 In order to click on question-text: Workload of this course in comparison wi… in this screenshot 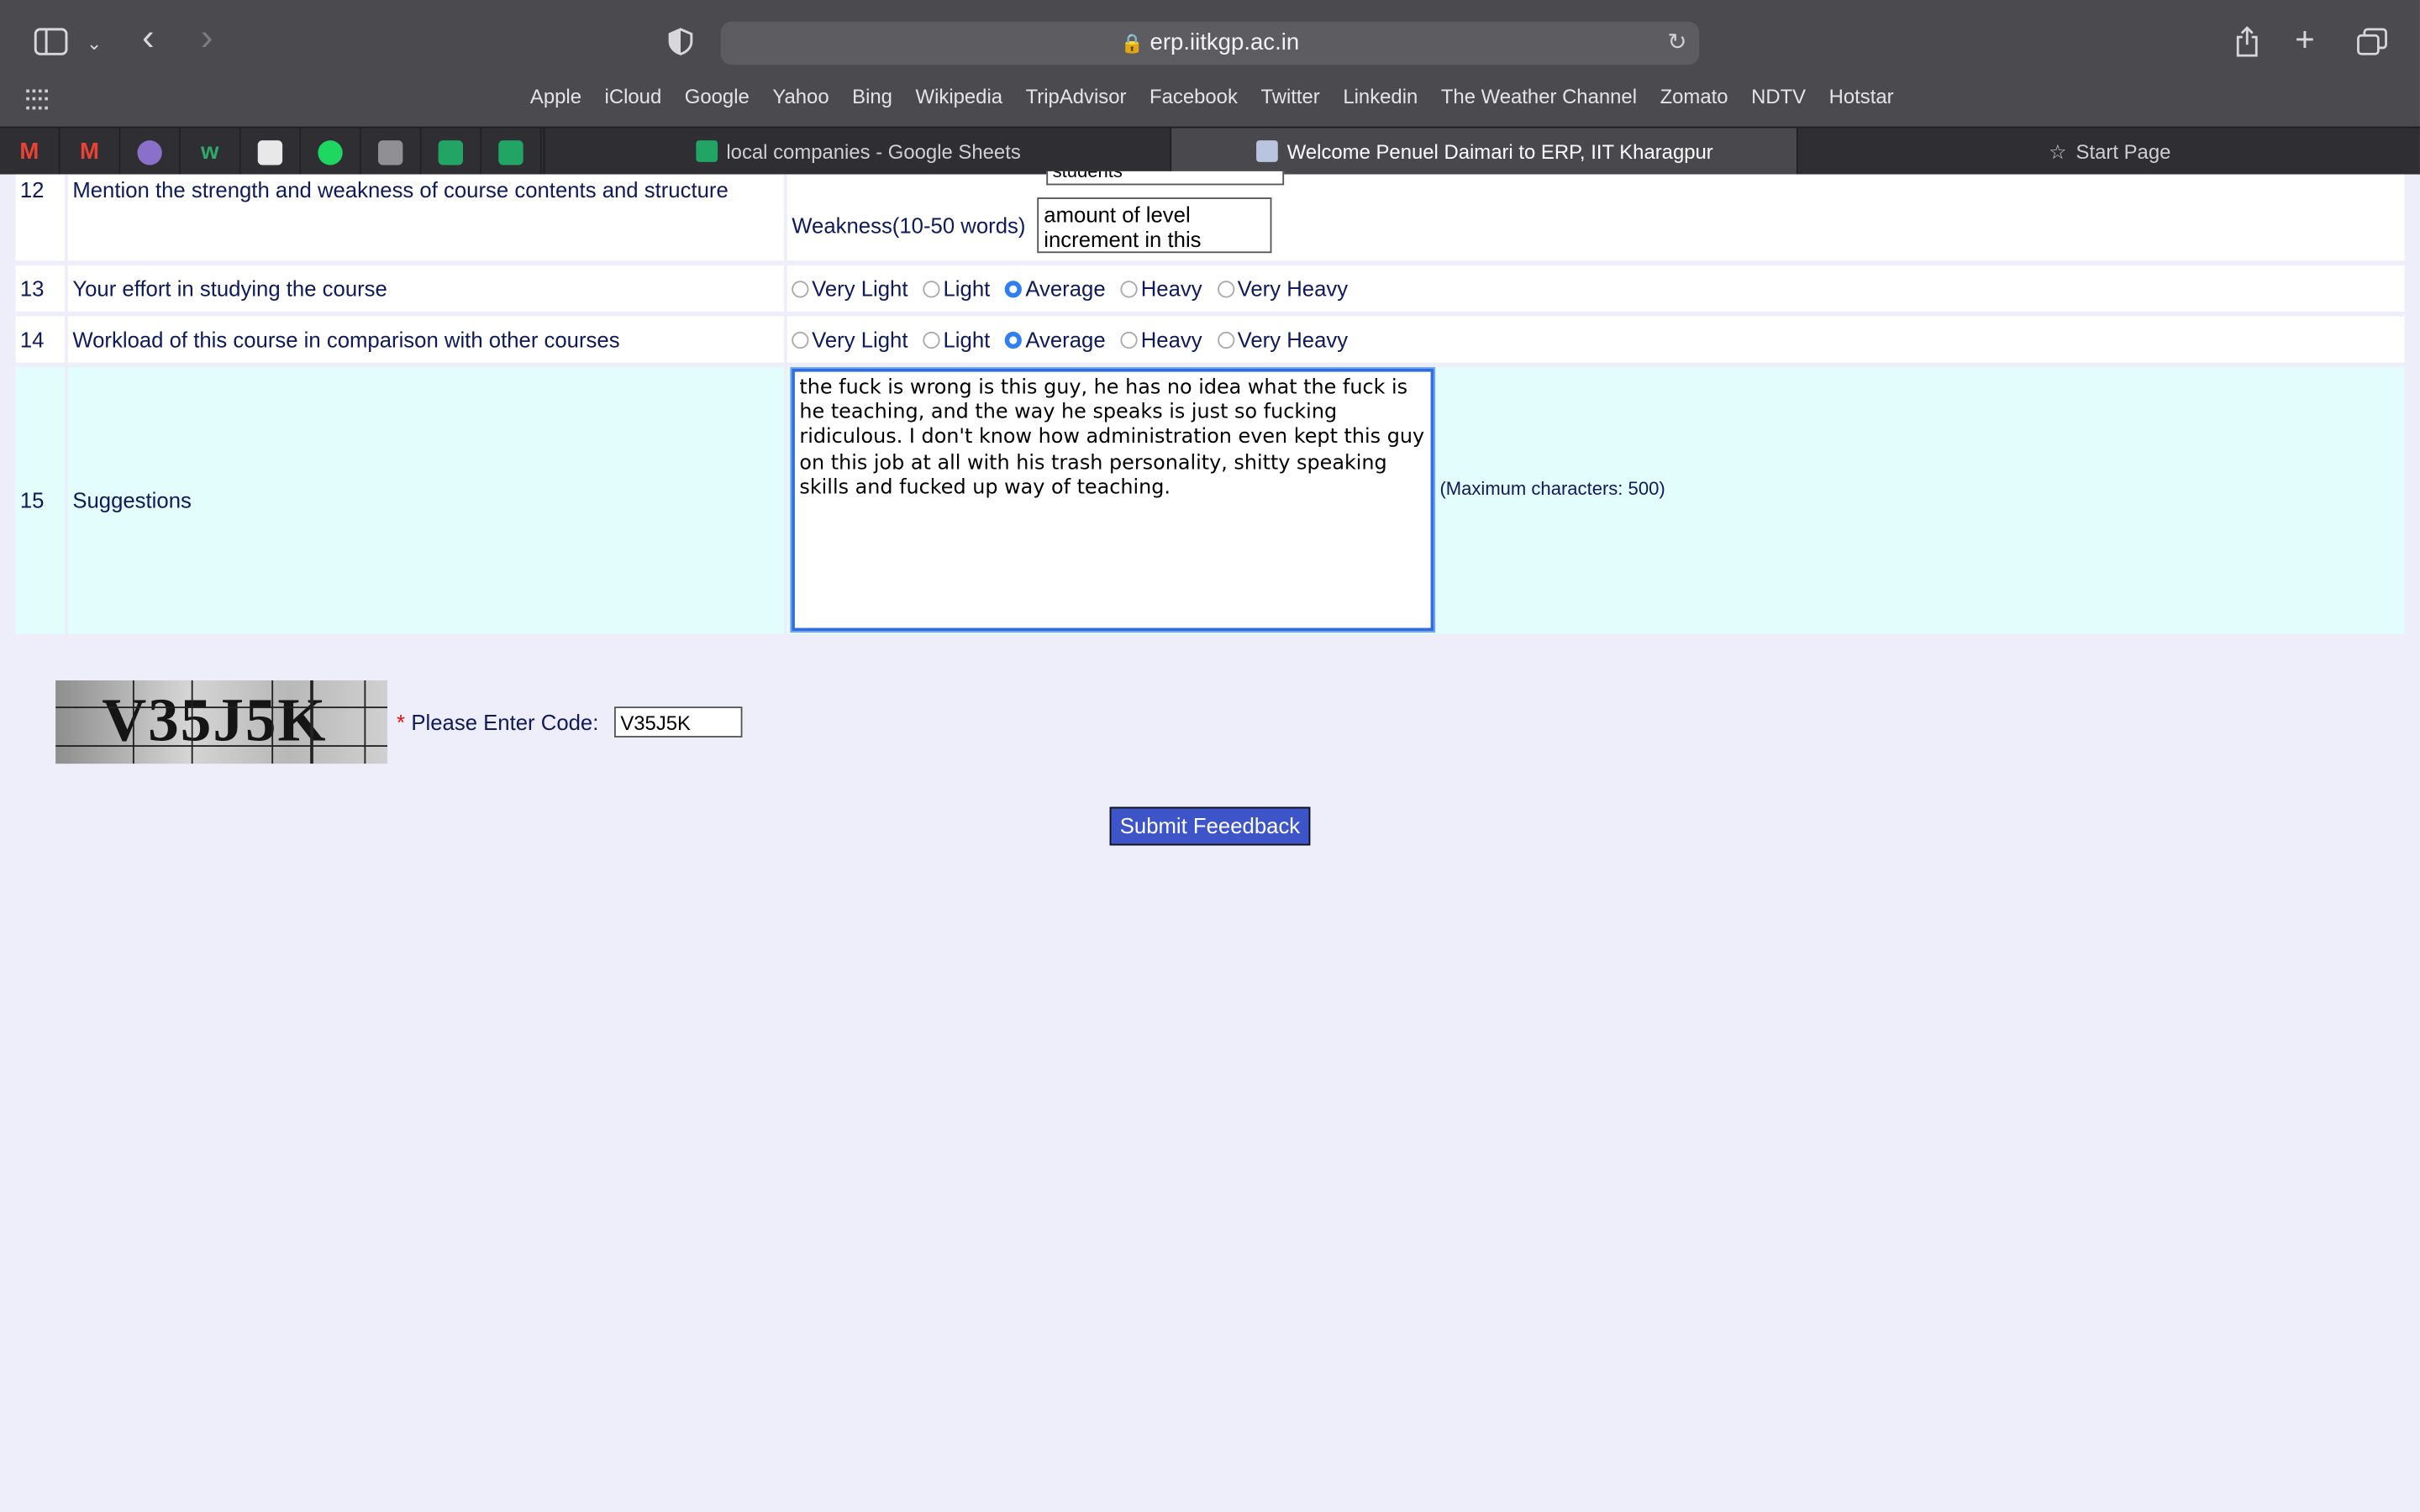, I will do `click(427, 338)`.